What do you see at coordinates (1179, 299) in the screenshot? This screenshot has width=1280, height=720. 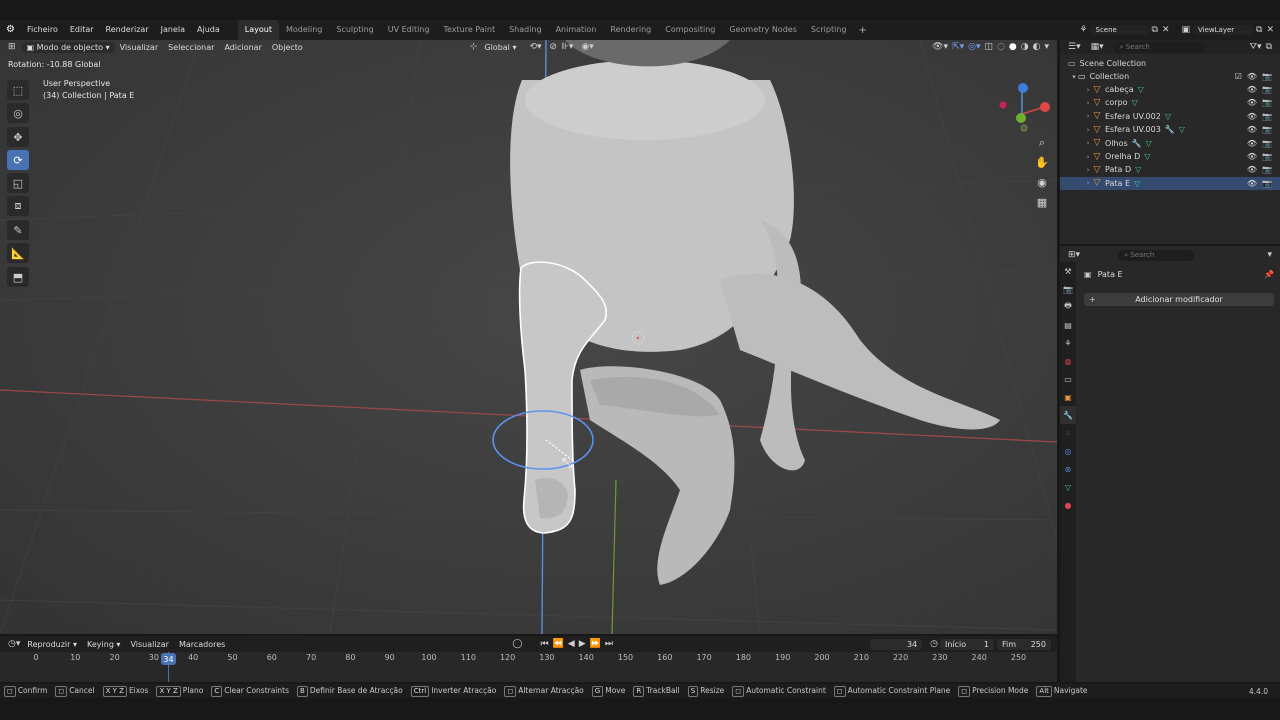 I see `add-modifier-button: + Adicionar modificador` at bounding box center [1179, 299].